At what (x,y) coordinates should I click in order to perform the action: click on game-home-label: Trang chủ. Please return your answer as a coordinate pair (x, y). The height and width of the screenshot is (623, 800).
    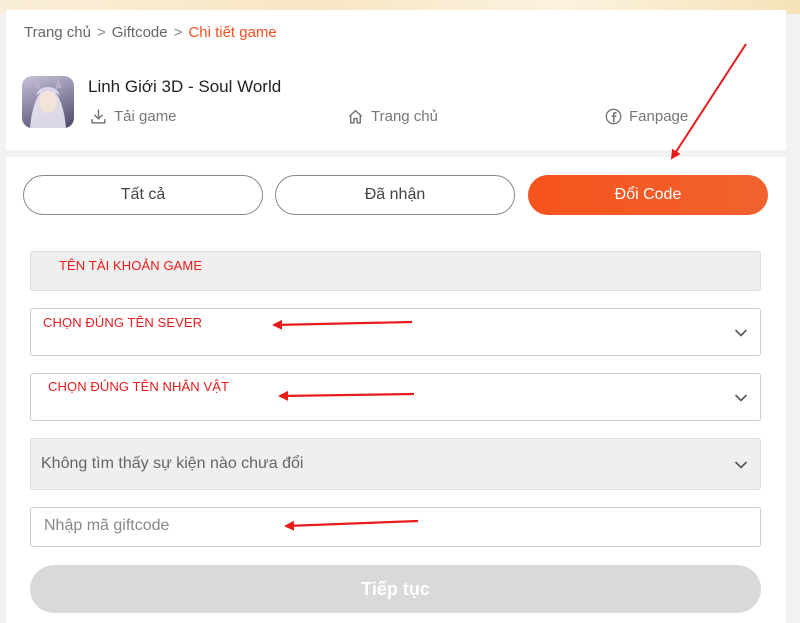
    Looking at the image, I should click on (404, 116).